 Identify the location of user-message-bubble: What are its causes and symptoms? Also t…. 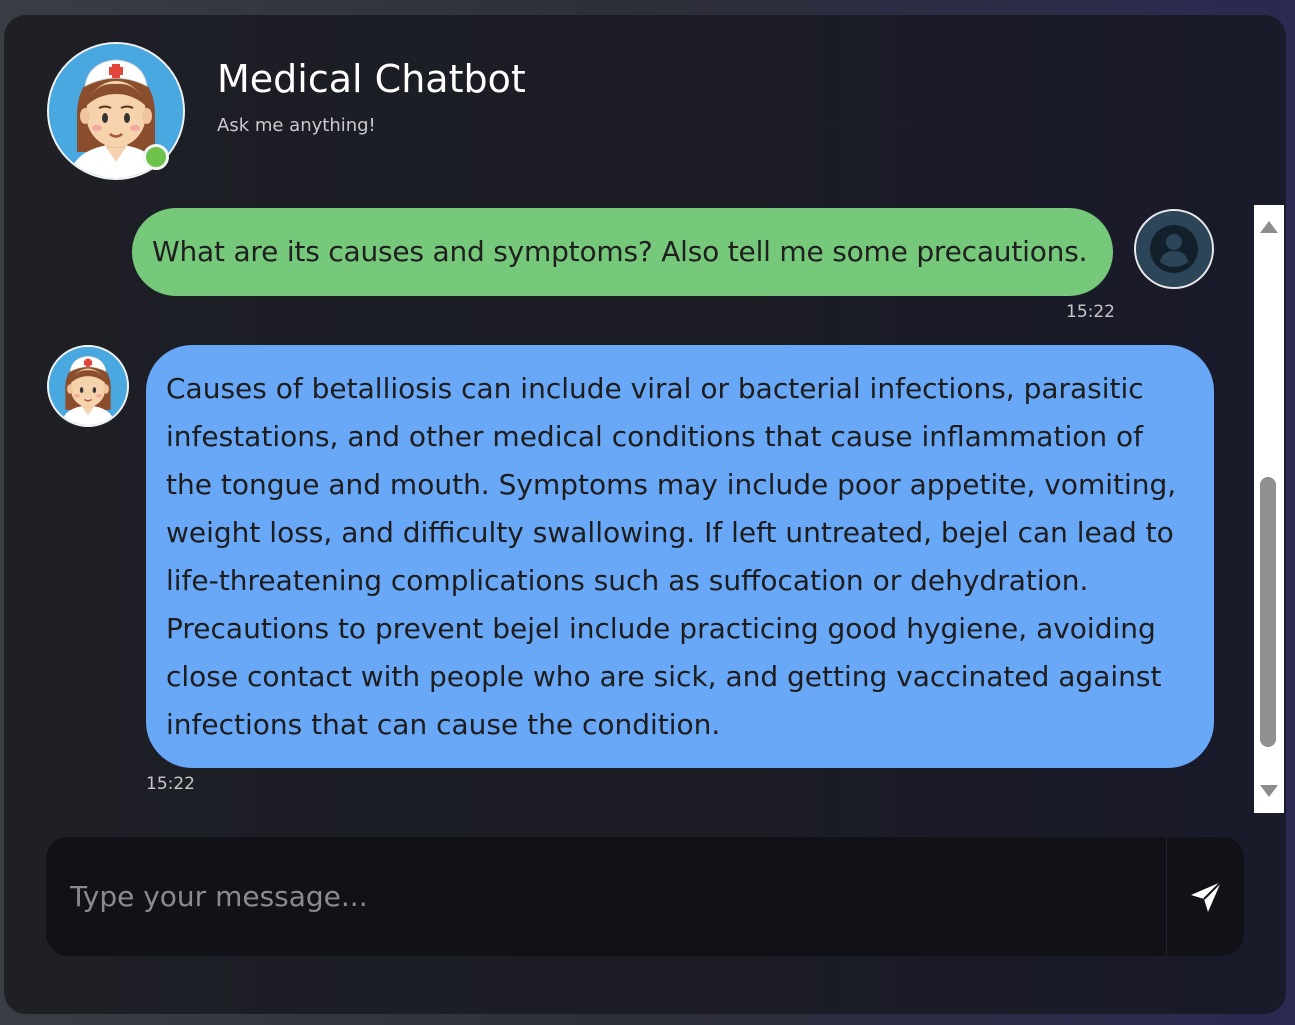
(622, 252).